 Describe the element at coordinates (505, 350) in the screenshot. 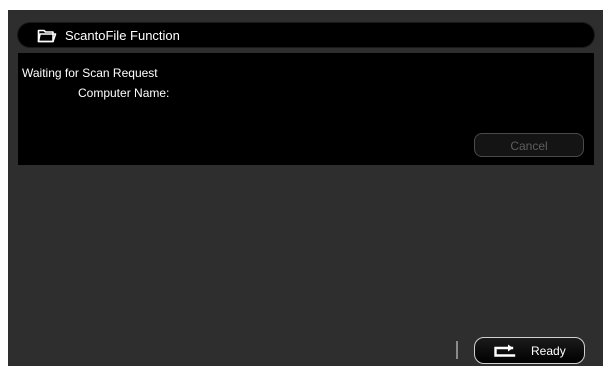

I see `return-arrow-icon` at that location.